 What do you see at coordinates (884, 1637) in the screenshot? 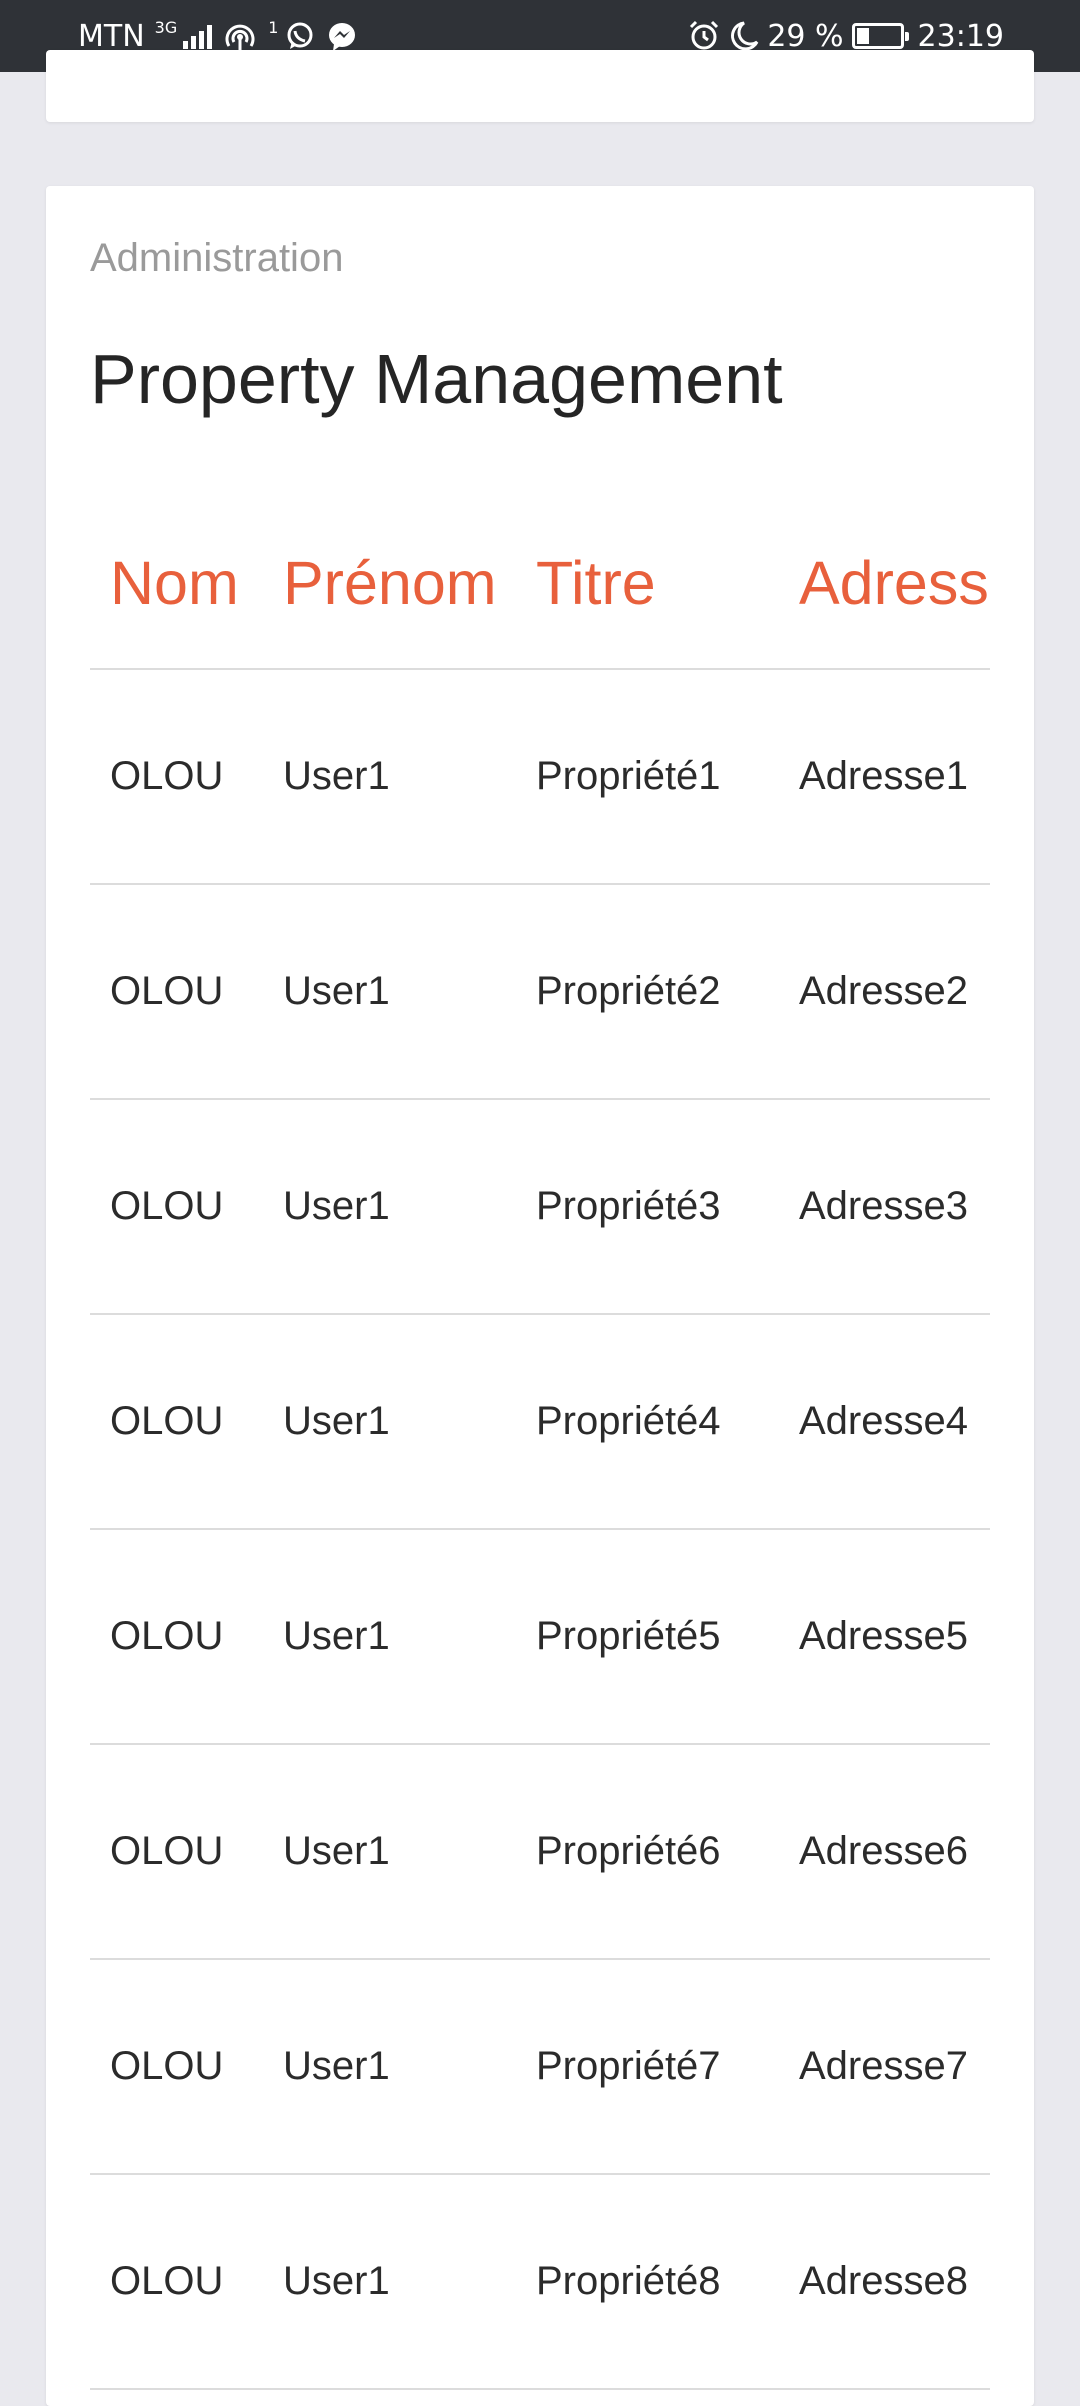
I see `cell-adresse: Adresse5` at bounding box center [884, 1637].